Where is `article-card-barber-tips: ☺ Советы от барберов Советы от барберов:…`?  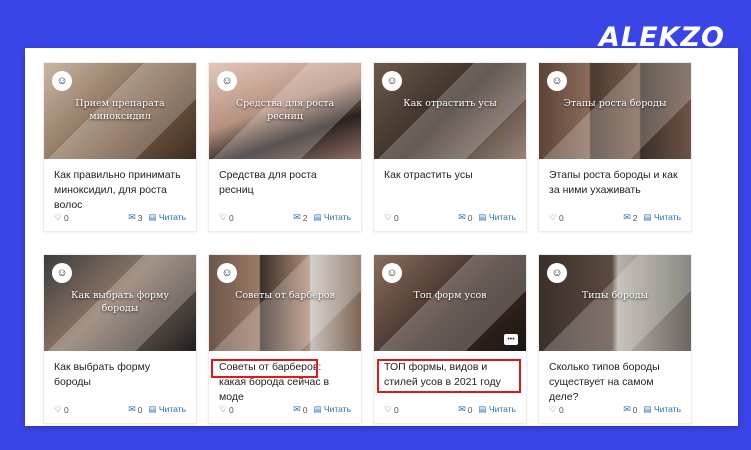
article-card-barber-tips: ☺ Советы от барберов Советы от барберов:… is located at coordinates (285, 339).